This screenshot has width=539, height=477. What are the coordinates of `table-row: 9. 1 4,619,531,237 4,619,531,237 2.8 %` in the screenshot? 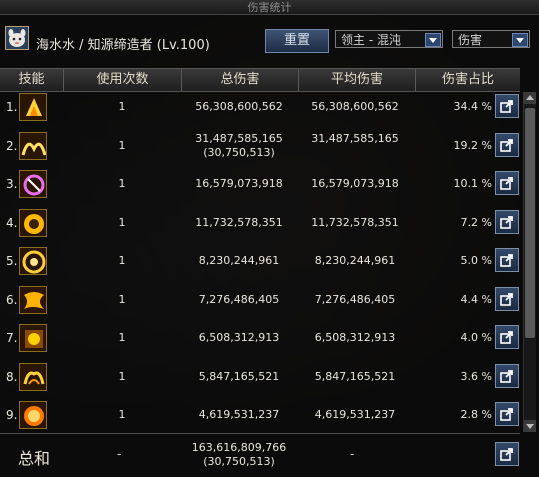 It's located at (260, 415).